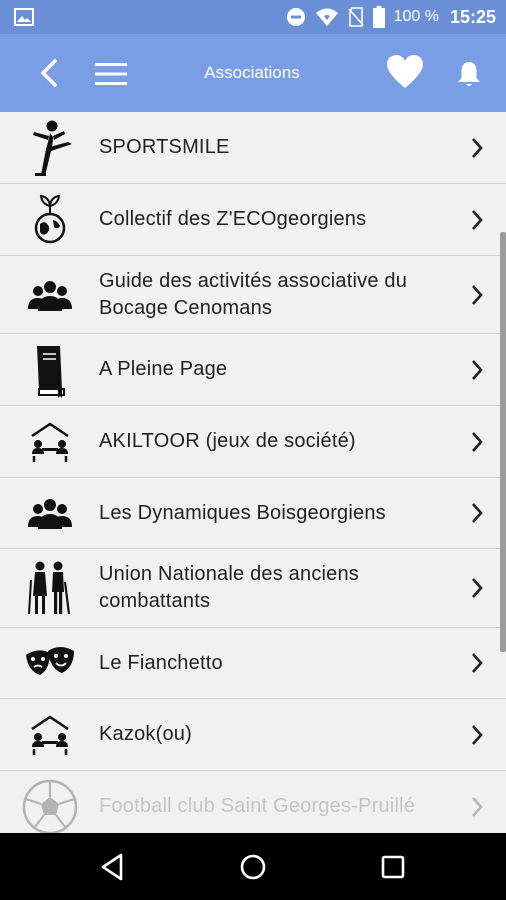 This screenshot has width=506, height=900. I want to click on list-item-label: Collectif des Z'ECOgeorgiens, so click(233, 219).